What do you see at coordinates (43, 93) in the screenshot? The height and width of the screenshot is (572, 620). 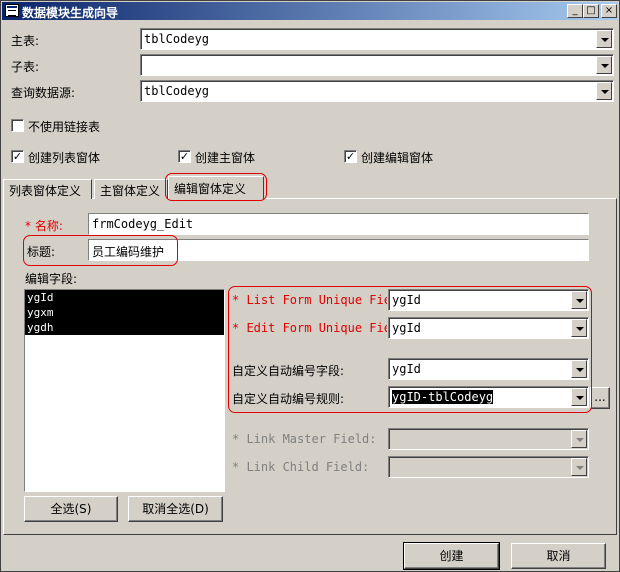 I see `query-source-label: 查询数据源:` at bounding box center [43, 93].